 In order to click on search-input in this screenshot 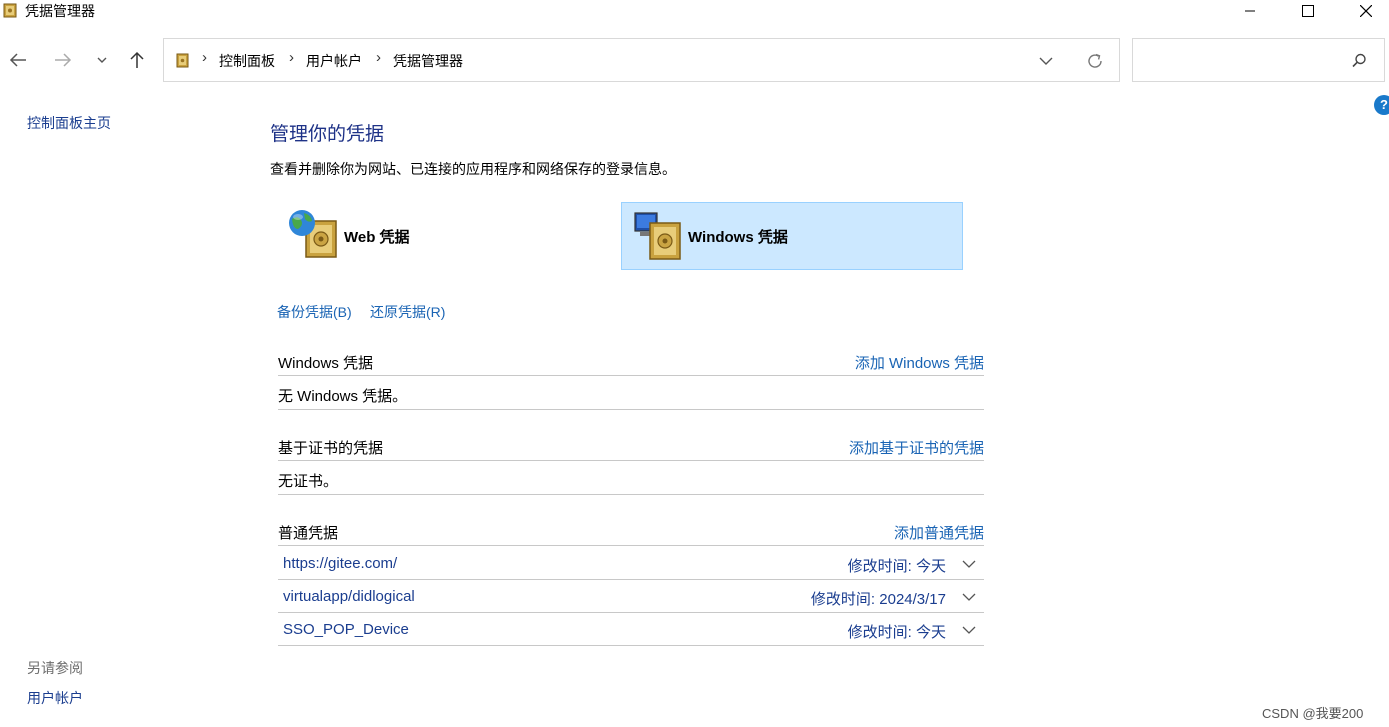, I will do `click(1238, 61)`.